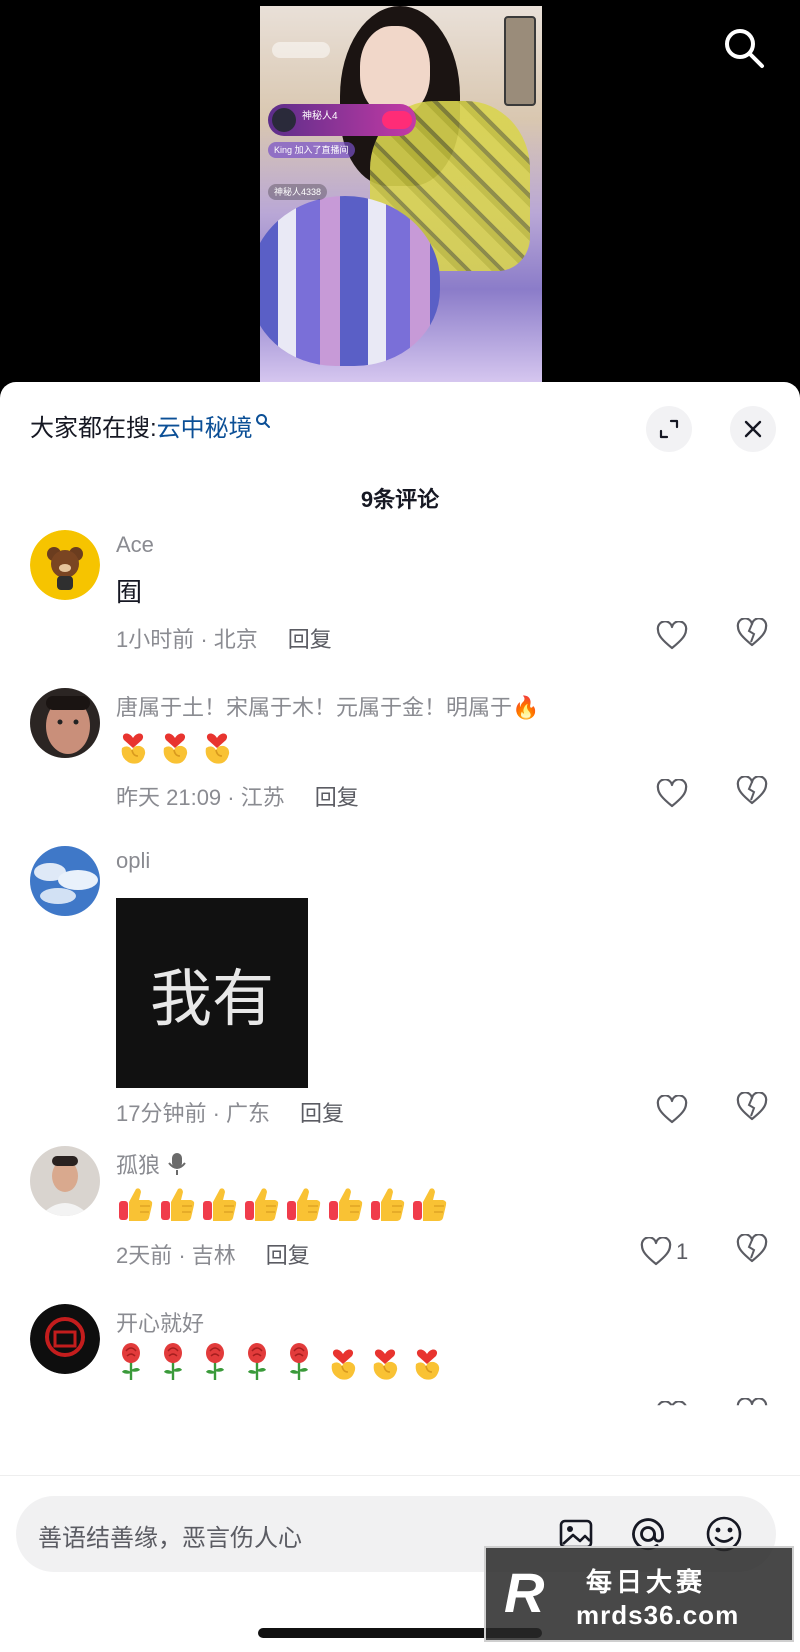 The height and width of the screenshot is (1652, 800). I want to click on comment-meta: 昨天 21:09 · 江苏 回复, so click(237, 796).